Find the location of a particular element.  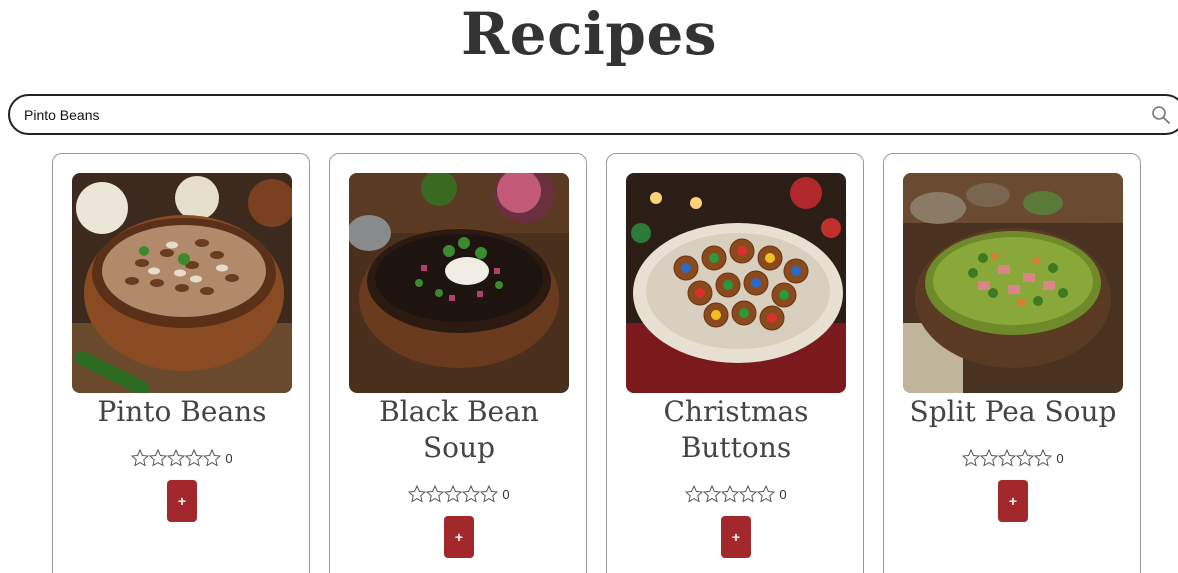

recipe-image-pinto-beans is located at coordinates (182, 283).